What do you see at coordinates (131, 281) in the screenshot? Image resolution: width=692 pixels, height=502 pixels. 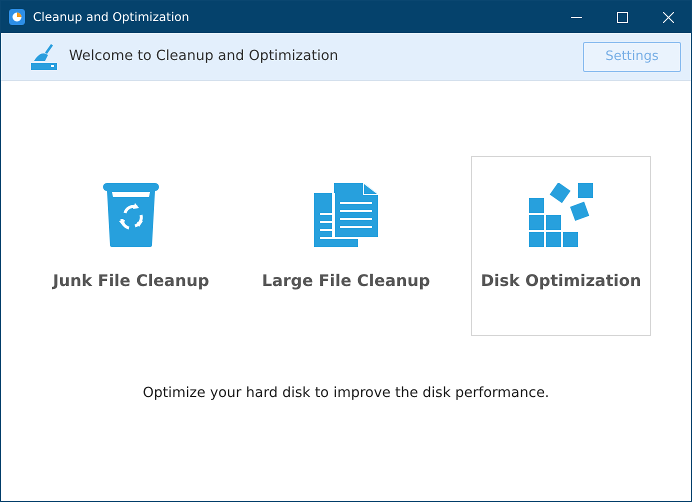 I see `tool-label: Junk File Cleanup` at bounding box center [131, 281].